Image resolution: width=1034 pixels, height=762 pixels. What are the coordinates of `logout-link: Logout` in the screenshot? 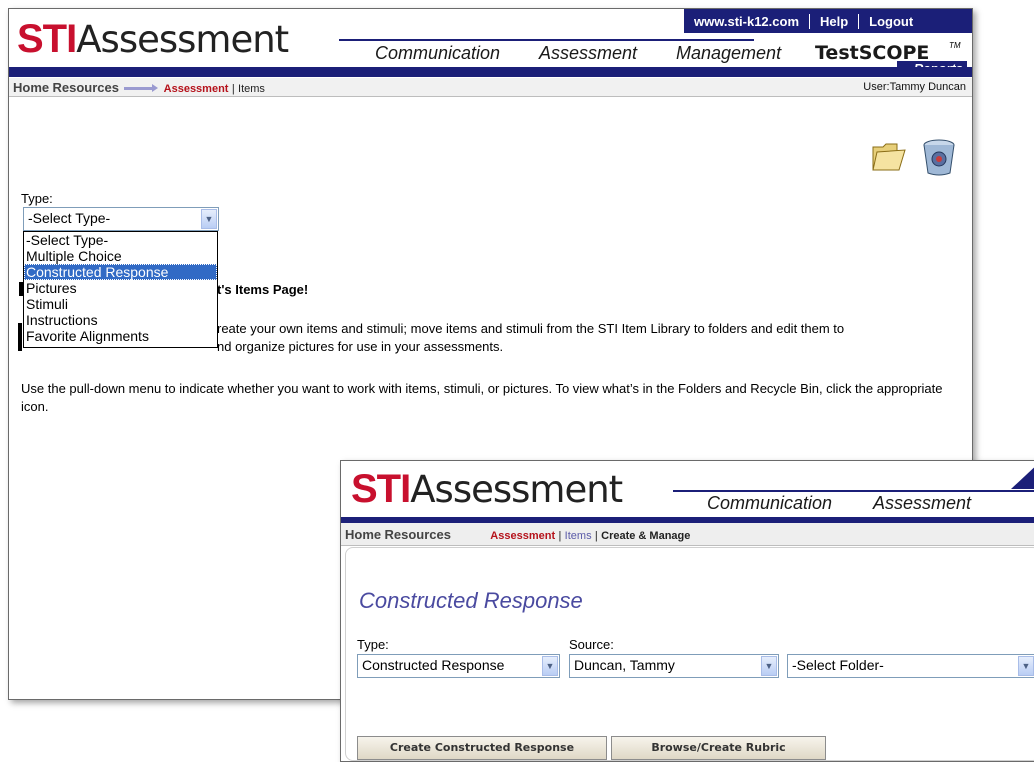 It's located at (890, 21).